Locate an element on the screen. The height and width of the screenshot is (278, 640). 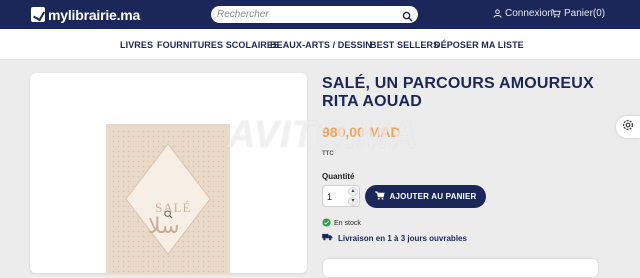
quantity-increase-button: ▴ is located at coordinates (353, 191).